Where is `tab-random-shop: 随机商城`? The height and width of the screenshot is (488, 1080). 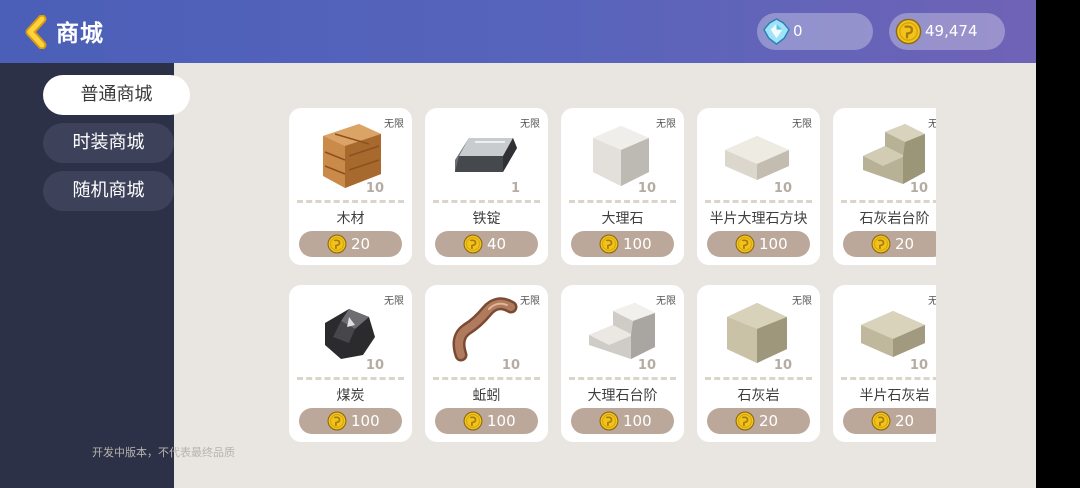
tab-random-shop: 随机商城 is located at coordinates (108, 191).